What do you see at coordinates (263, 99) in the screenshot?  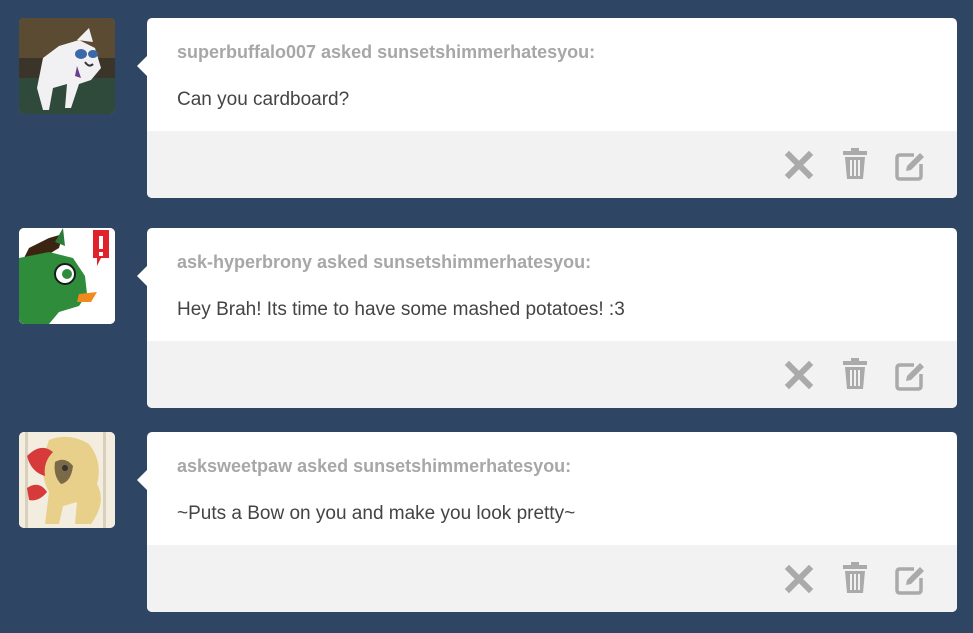 I see `question-text: Can you cardboard?` at bounding box center [263, 99].